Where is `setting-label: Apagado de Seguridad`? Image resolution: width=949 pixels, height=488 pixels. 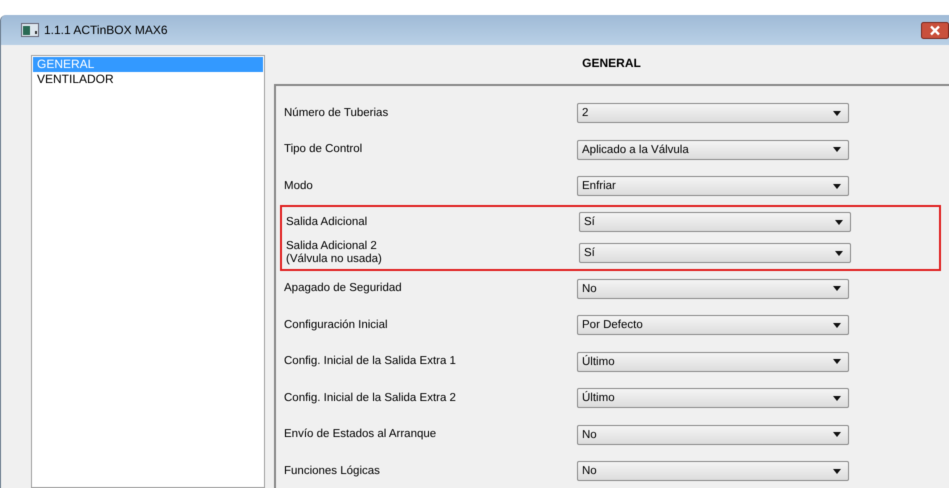 setting-label: Apagado de Seguridad is located at coordinates (343, 289).